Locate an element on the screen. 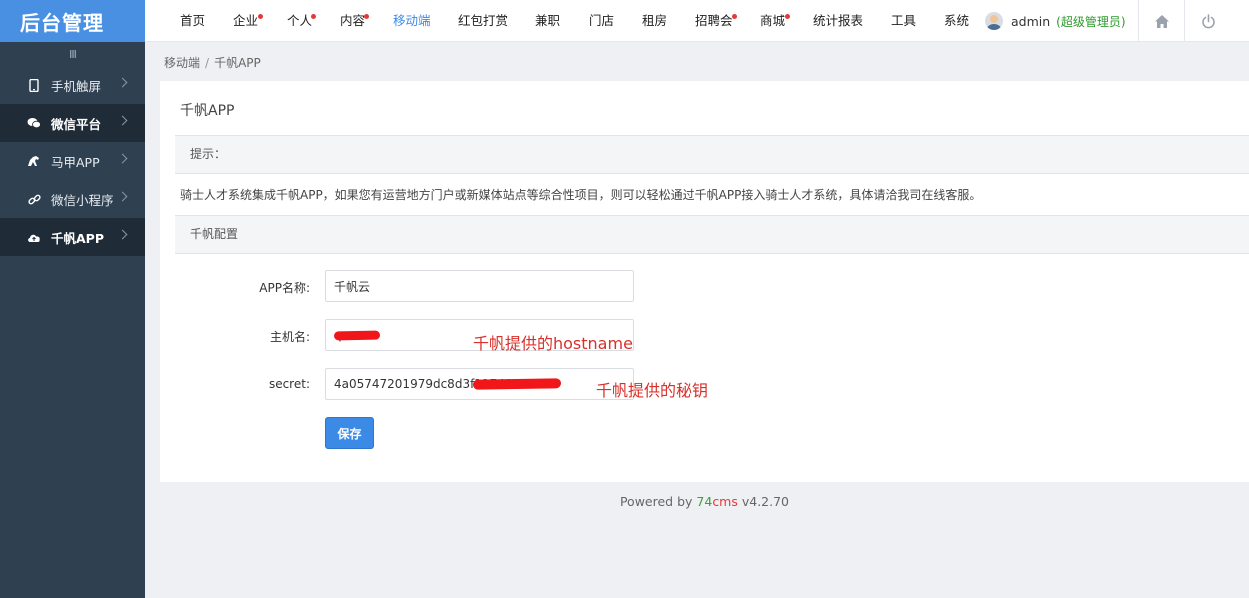 This screenshot has width=1249, height=598. wechat-icon is located at coordinates (34, 123).